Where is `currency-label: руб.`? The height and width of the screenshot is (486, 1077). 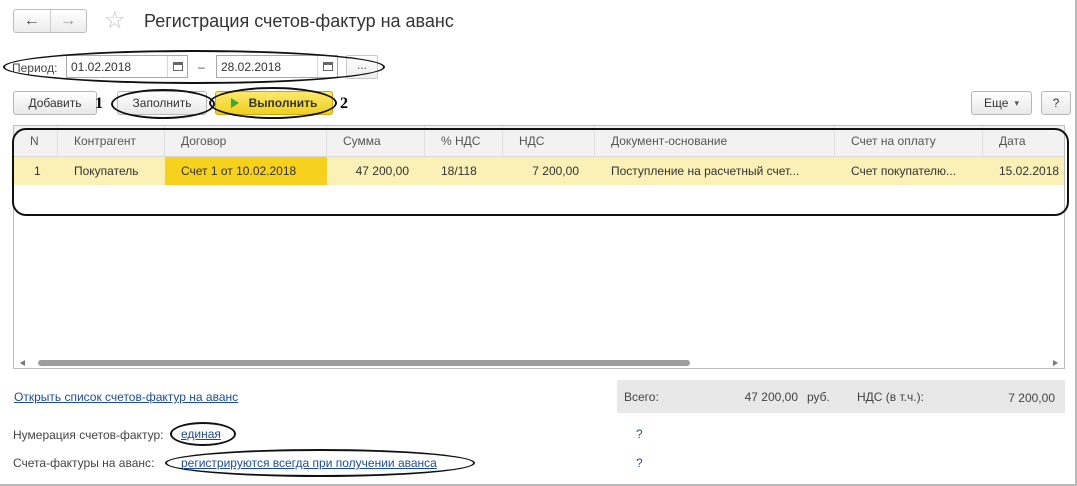
currency-label: руб. is located at coordinates (818, 397).